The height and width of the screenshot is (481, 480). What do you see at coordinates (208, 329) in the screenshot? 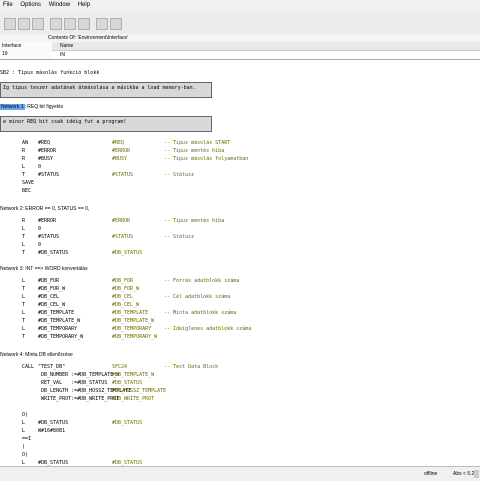
I see `code-comment: -- Ideiglenes adatblokk száma` at bounding box center [208, 329].